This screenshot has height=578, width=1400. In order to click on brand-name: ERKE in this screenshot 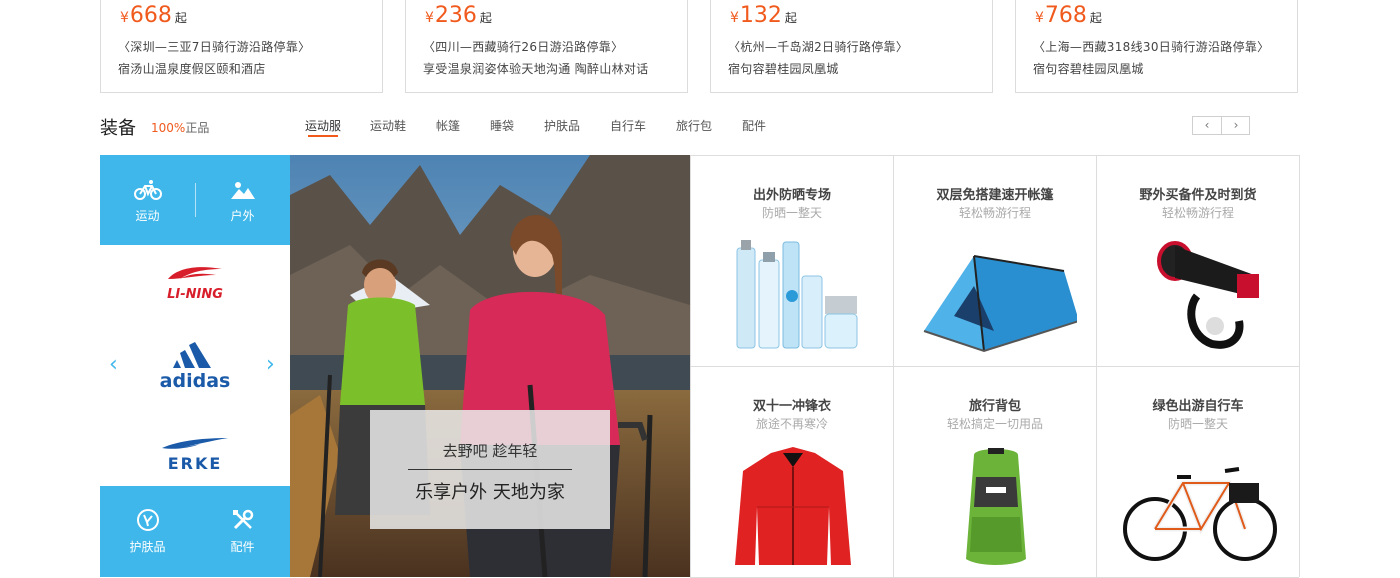, I will do `click(195, 463)`.